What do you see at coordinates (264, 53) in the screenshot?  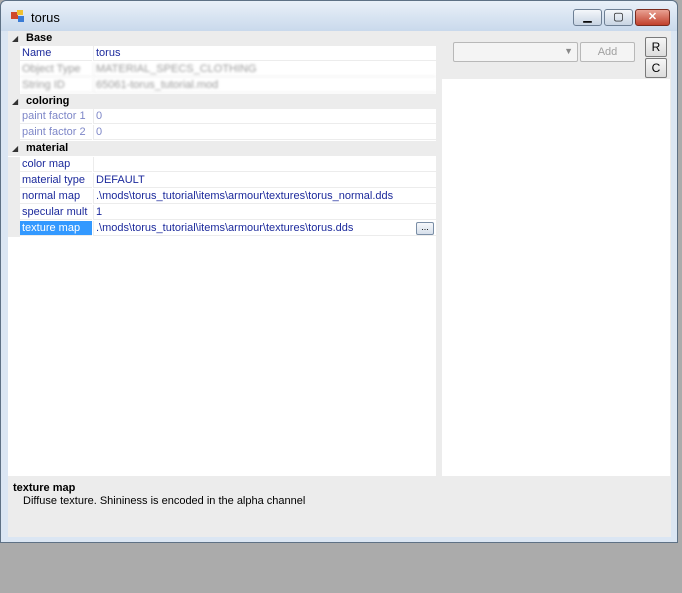 I see `property-value: torus` at bounding box center [264, 53].